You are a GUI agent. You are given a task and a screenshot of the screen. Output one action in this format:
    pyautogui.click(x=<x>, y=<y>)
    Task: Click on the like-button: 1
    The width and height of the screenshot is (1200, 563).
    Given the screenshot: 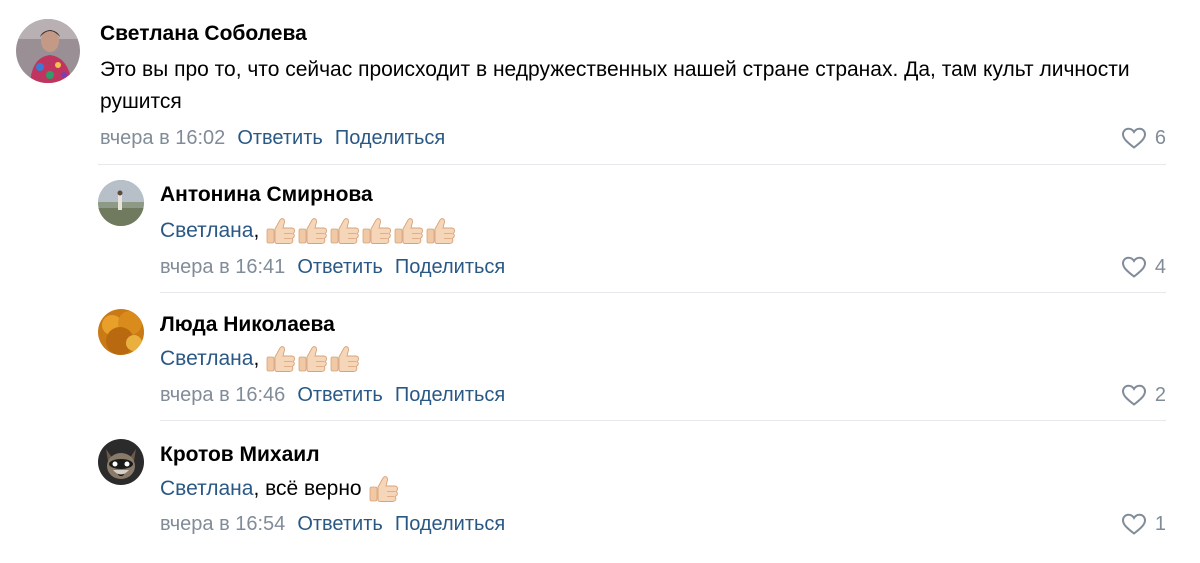 What is the action you would take?
    pyautogui.click(x=1143, y=524)
    